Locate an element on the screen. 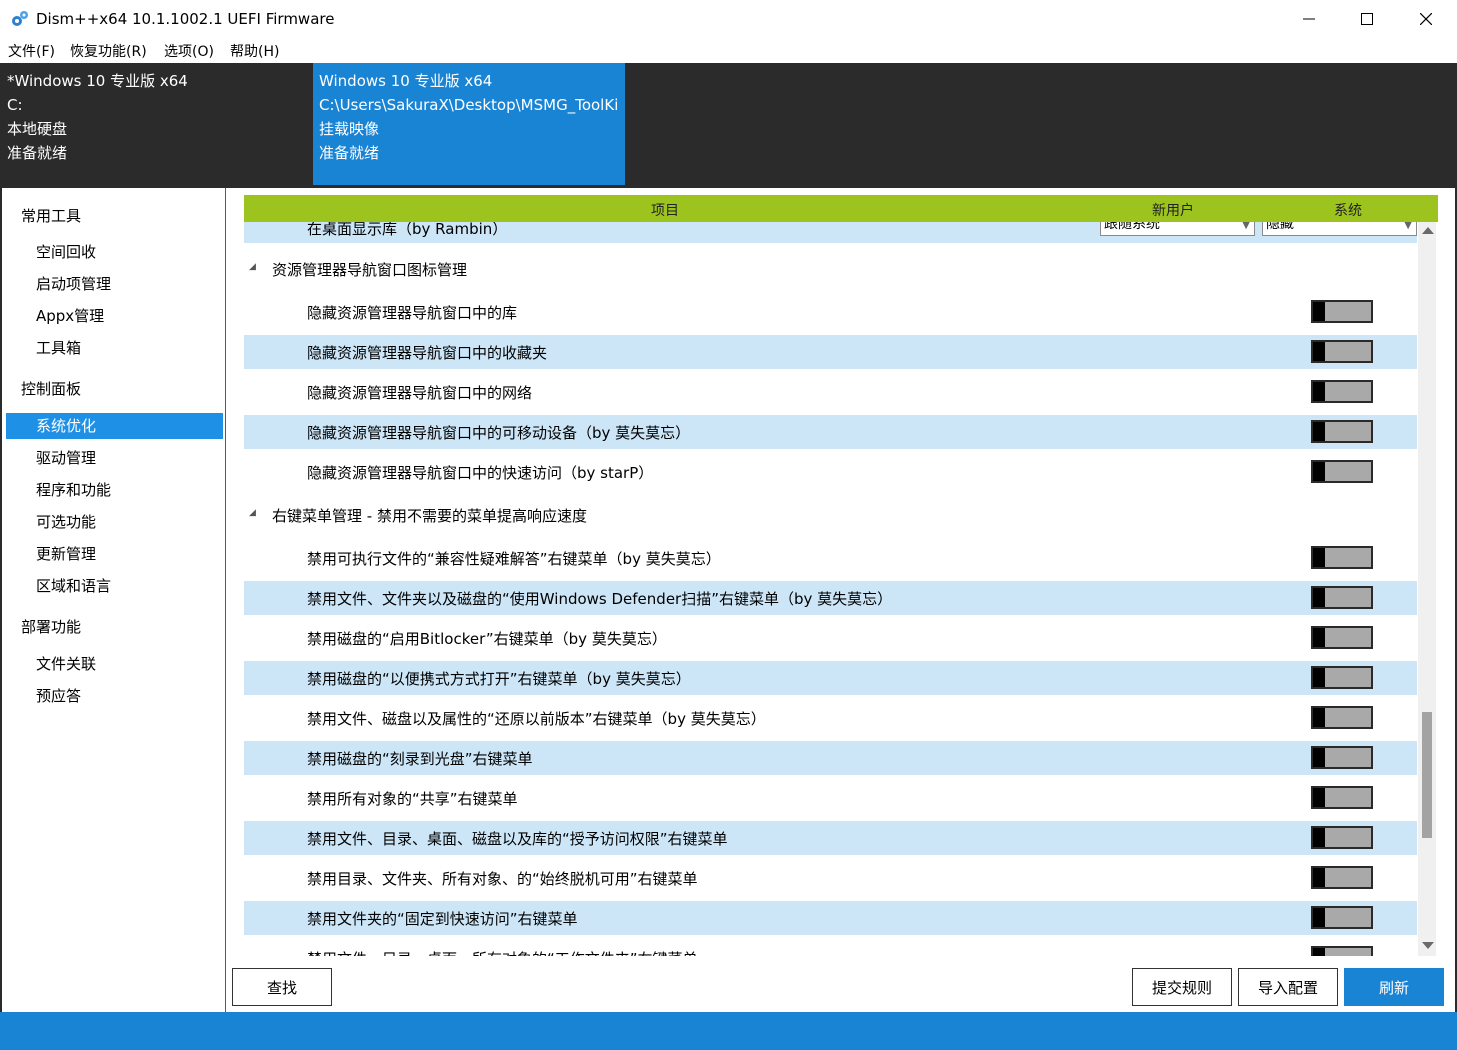 The height and width of the screenshot is (1050, 1457). table-row: 隐藏资源管理器导航窗口中的网络 is located at coordinates (830, 392).